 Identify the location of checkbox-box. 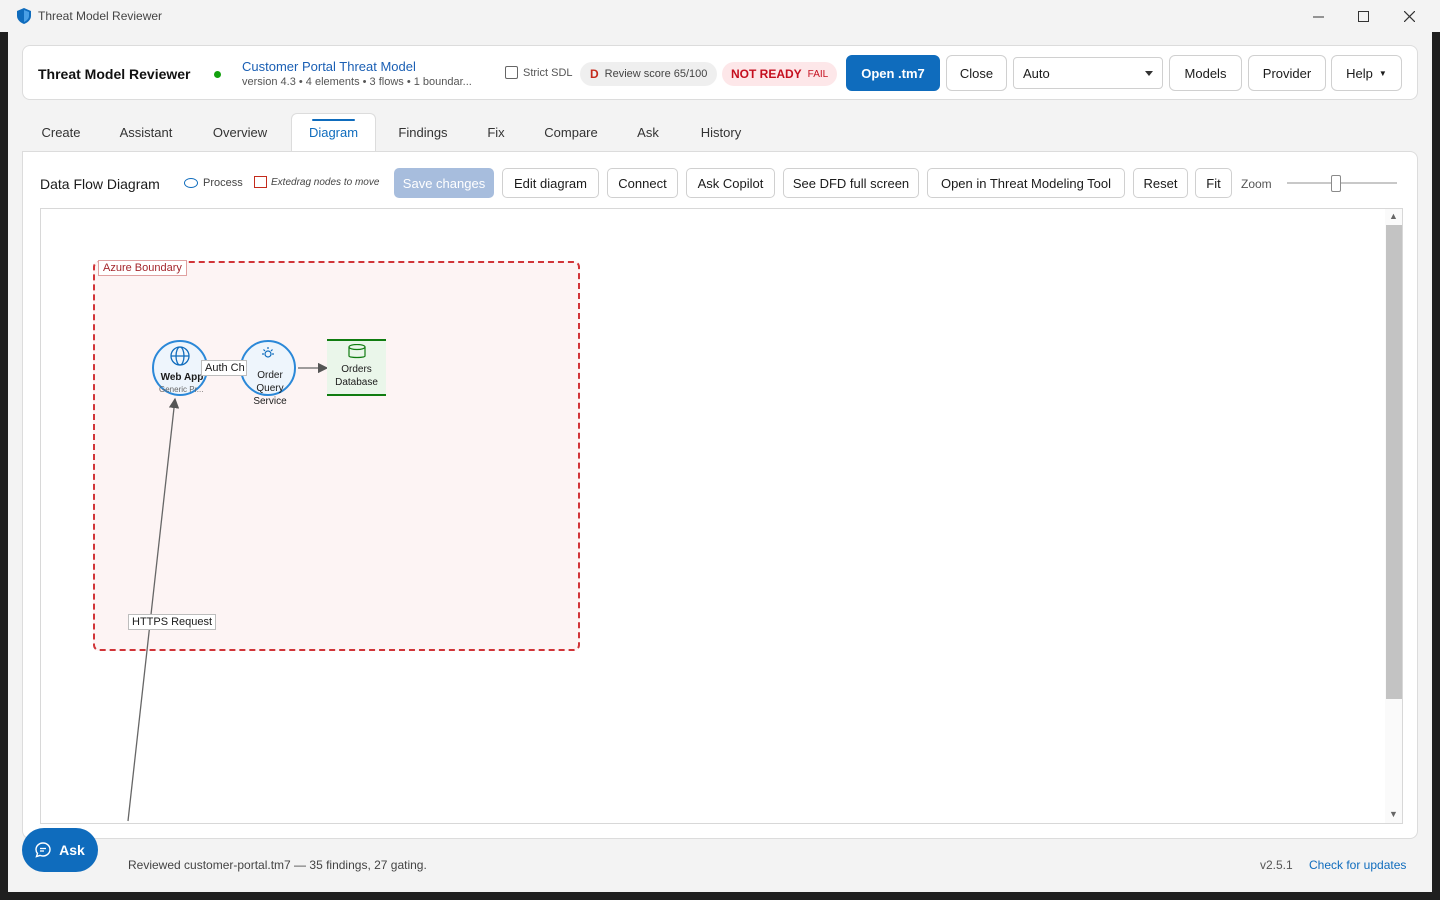
(511, 72).